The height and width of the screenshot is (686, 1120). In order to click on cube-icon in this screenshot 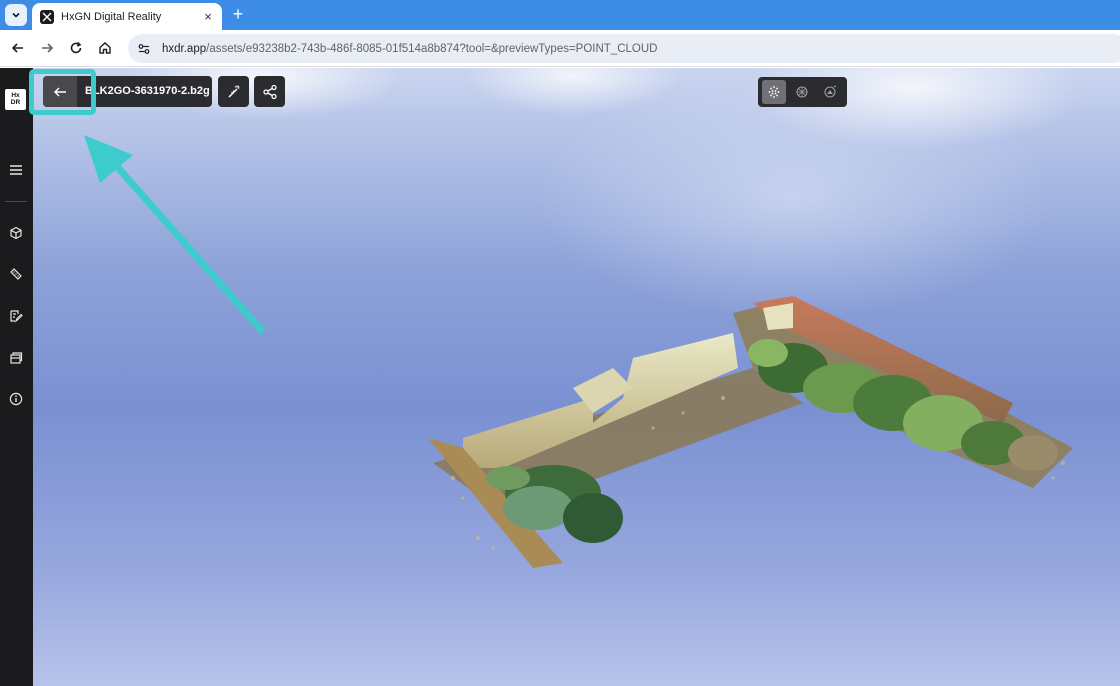, I will do `click(16, 233)`.